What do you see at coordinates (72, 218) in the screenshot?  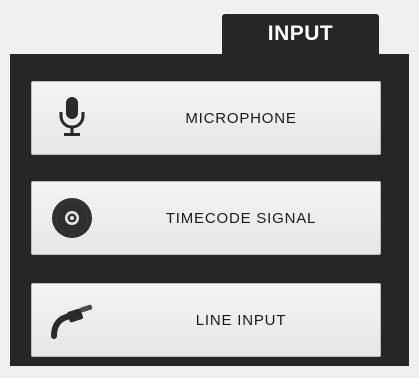 I see `vinyl-disc-icon` at bounding box center [72, 218].